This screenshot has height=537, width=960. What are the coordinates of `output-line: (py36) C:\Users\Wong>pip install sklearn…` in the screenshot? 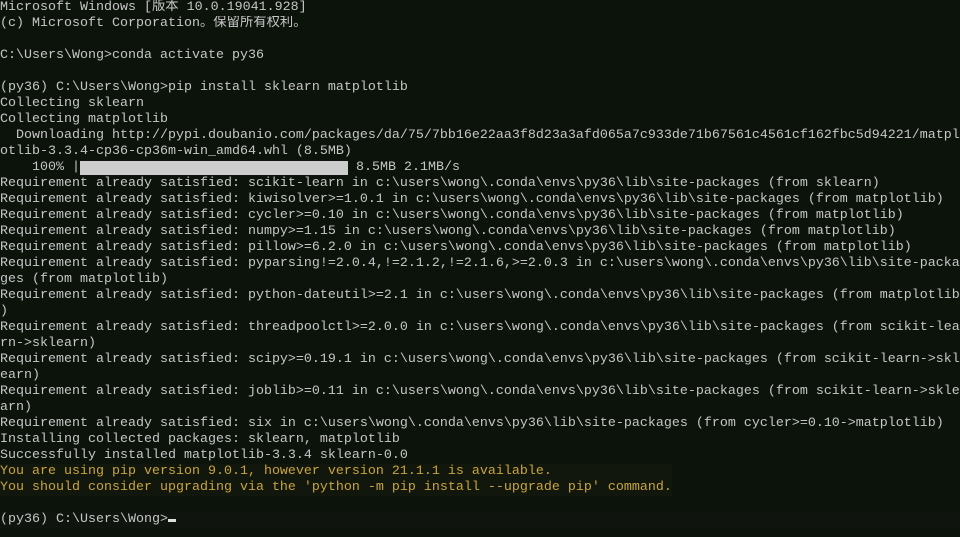 It's located at (204, 87).